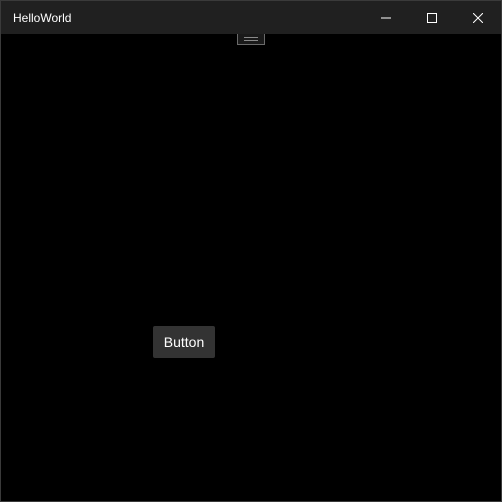 The height and width of the screenshot is (502, 502). I want to click on close-icon, so click(478, 17).